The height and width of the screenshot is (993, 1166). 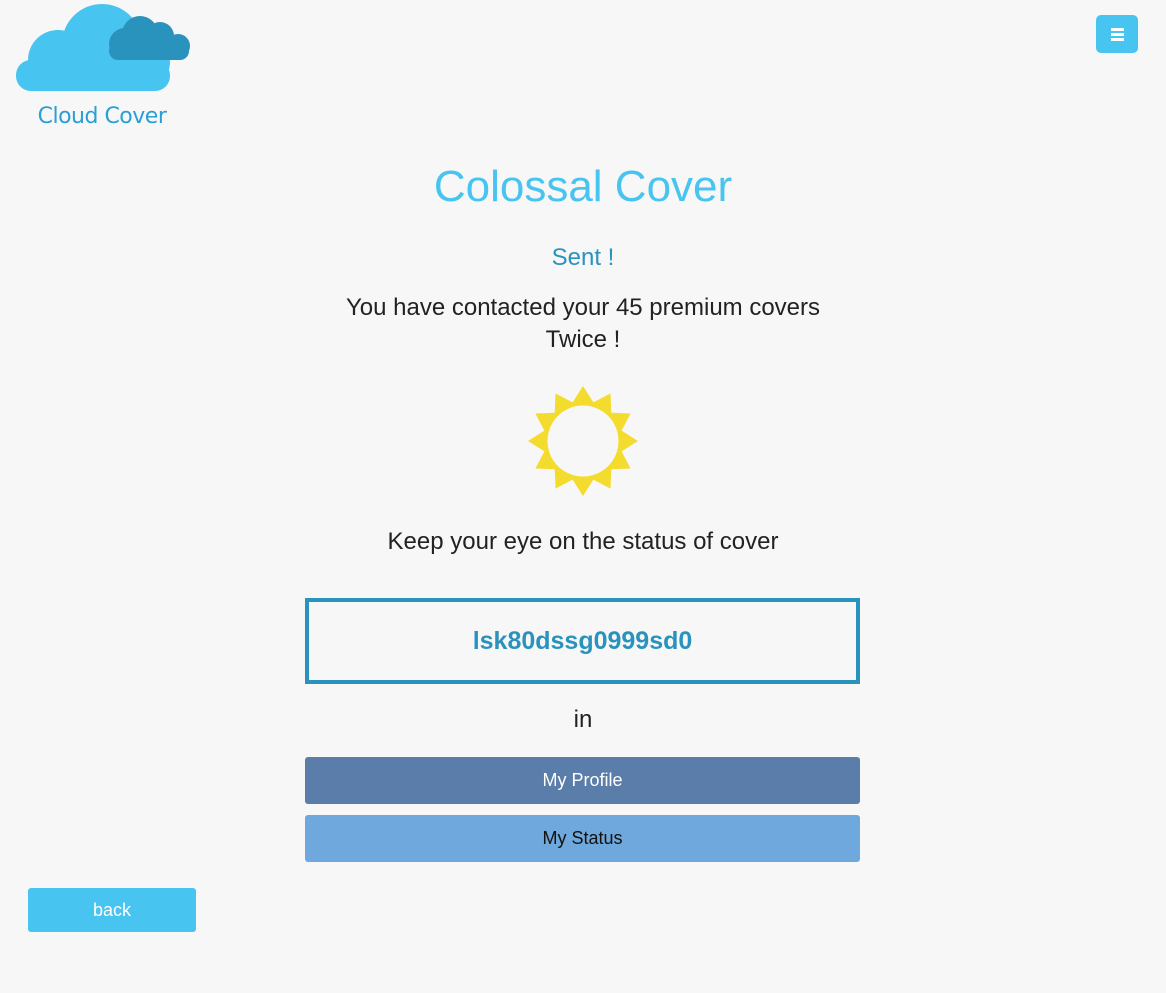 What do you see at coordinates (583, 257) in the screenshot?
I see `status-heading: Sent !` at bounding box center [583, 257].